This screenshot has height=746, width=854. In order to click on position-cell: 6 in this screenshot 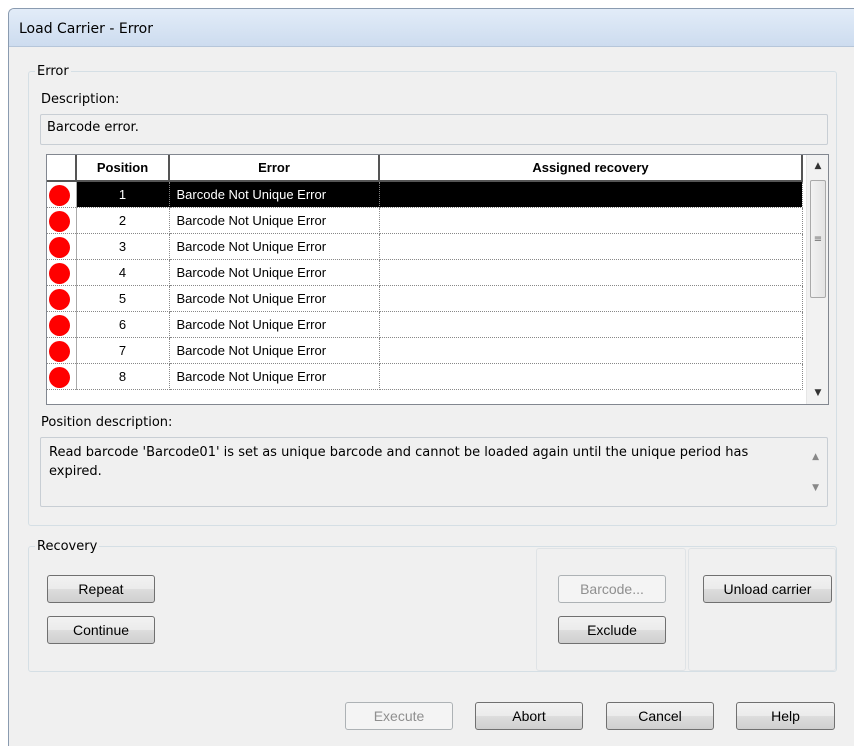, I will do `click(123, 324)`.